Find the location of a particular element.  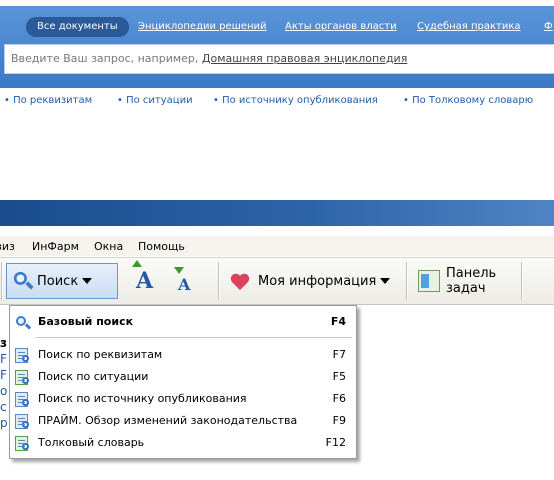

my-information-button: Моя информация is located at coordinates (316, 281).